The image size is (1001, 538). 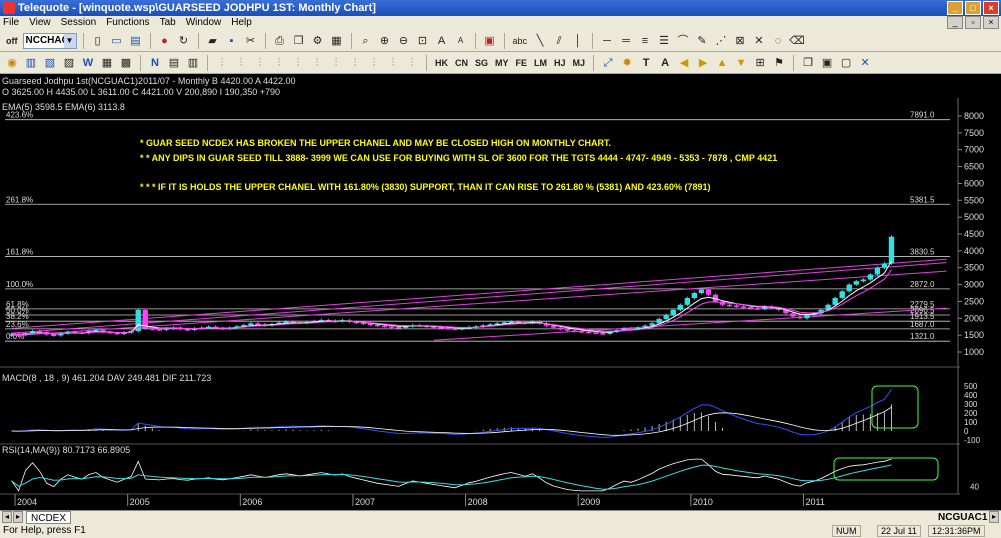 I want to click on sun-icon: ✹, so click(x=627, y=63).